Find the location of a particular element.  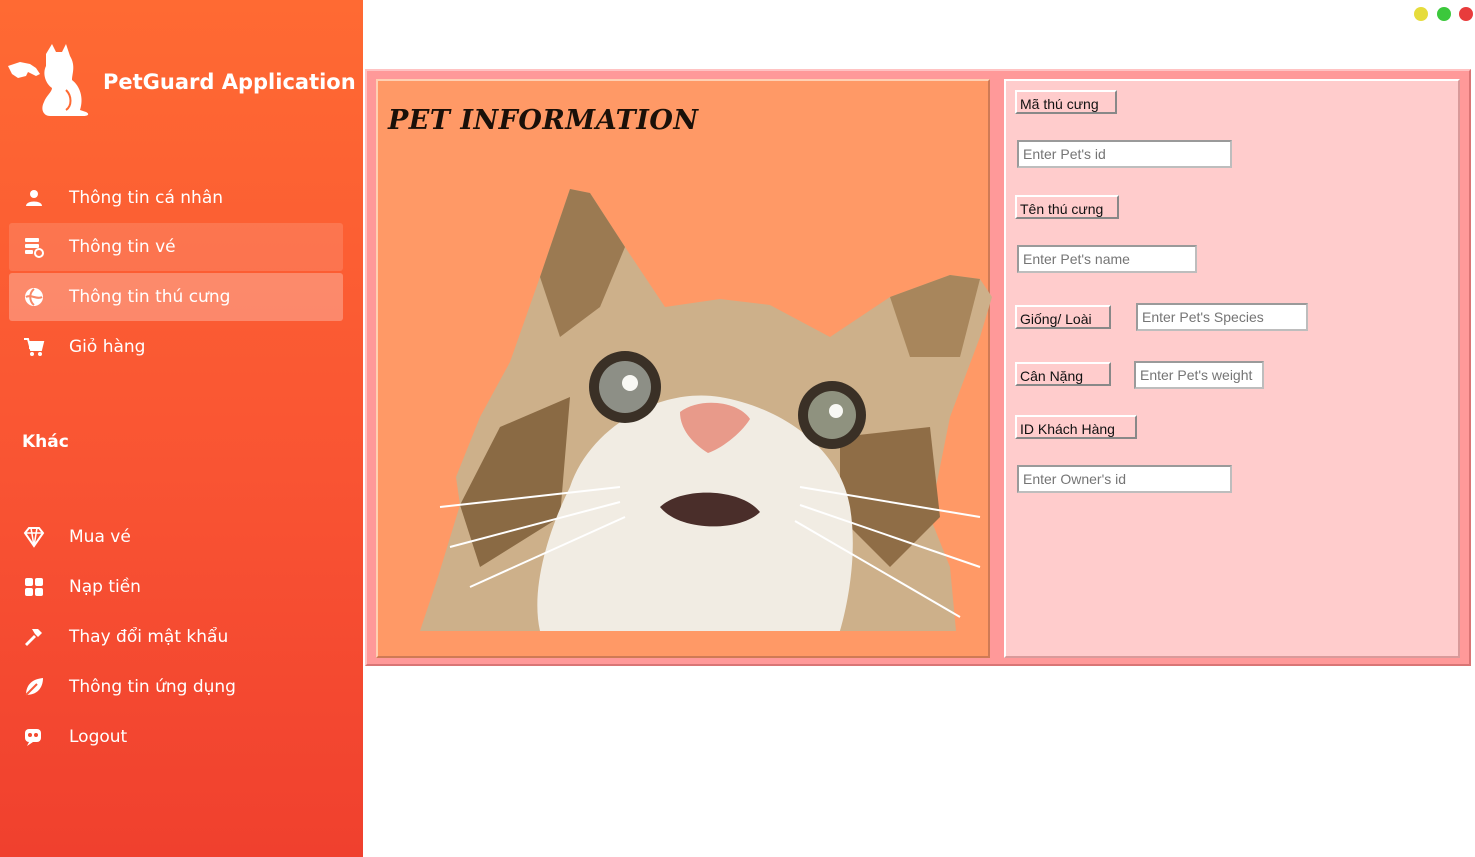

diamond-icon is located at coordinates (34, 537).